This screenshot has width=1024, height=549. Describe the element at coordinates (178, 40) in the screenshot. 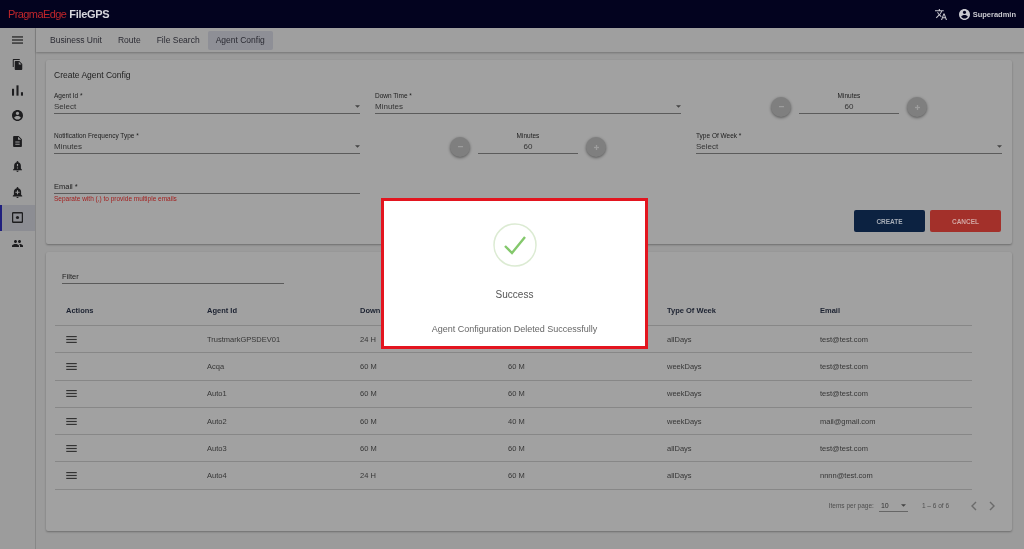

I see `tab: File Search` at that location.